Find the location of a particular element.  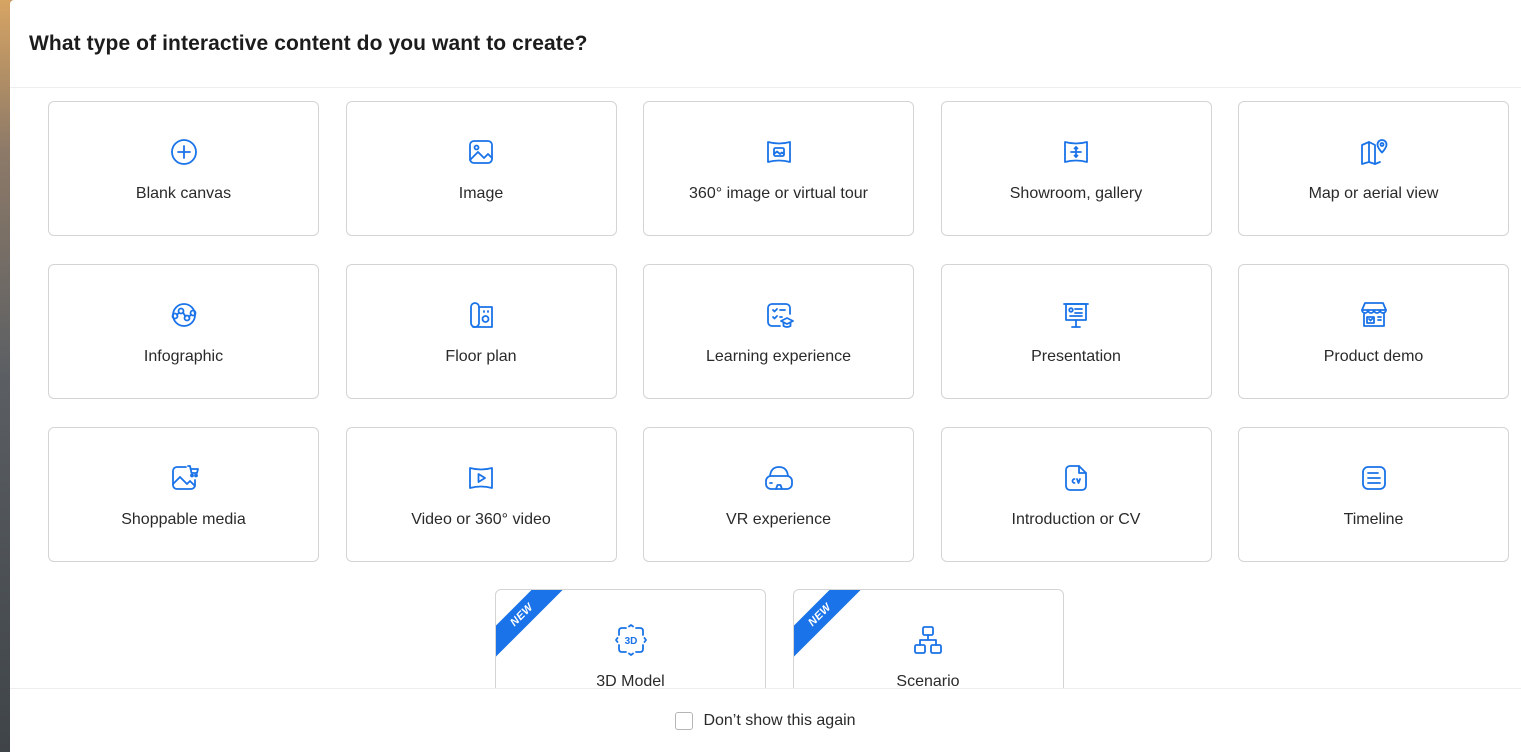

dont-show-again-checkbox is located at coordinates (684, 720).